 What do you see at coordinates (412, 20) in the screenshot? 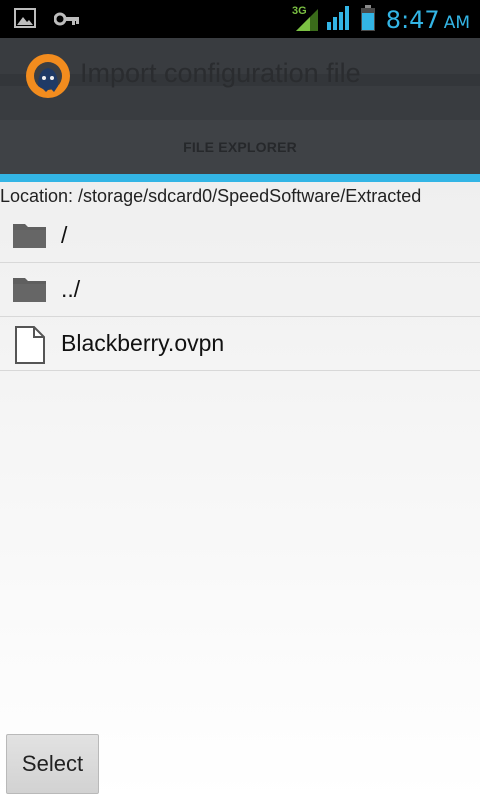
I see `clock-time: 8:47` at bounding box center [412, 20].